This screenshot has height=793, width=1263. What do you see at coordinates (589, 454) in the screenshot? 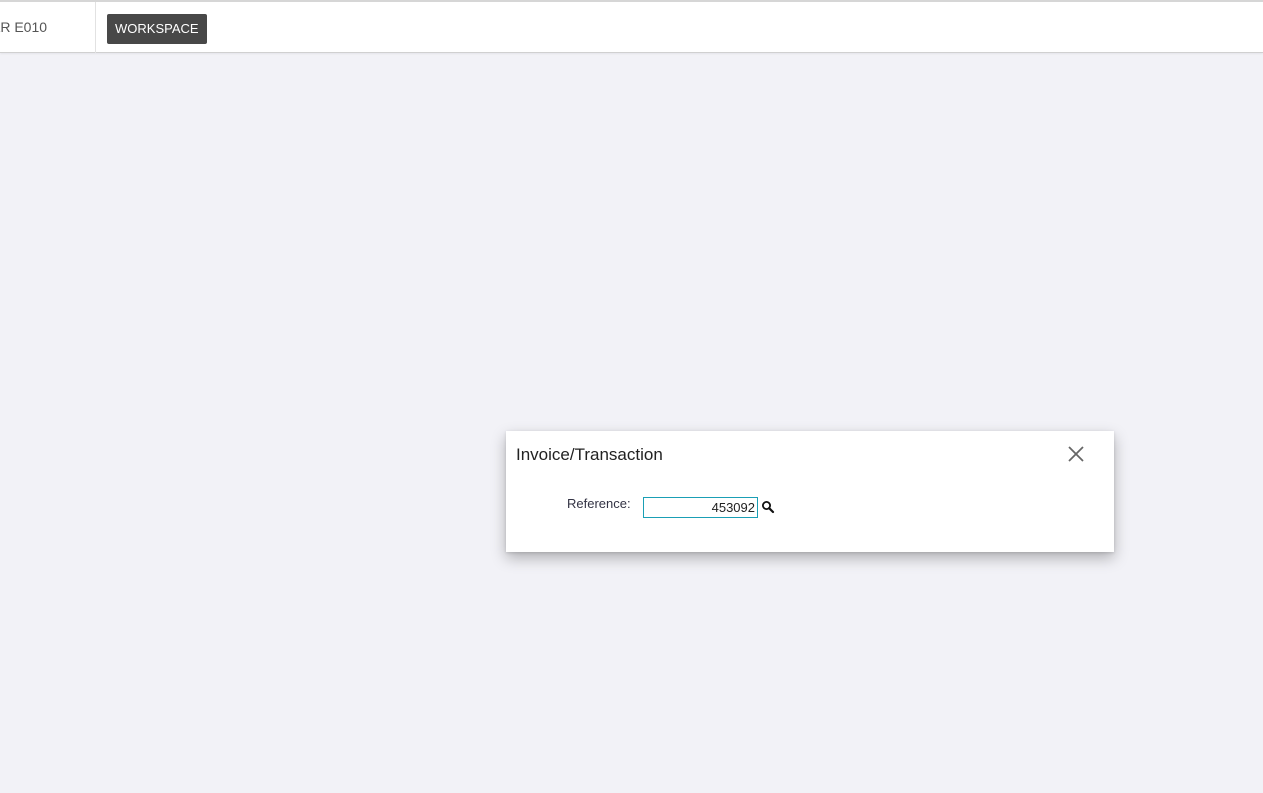
I see `dialog-title: Invoice/Transaction` at bounding box center [589, 454].